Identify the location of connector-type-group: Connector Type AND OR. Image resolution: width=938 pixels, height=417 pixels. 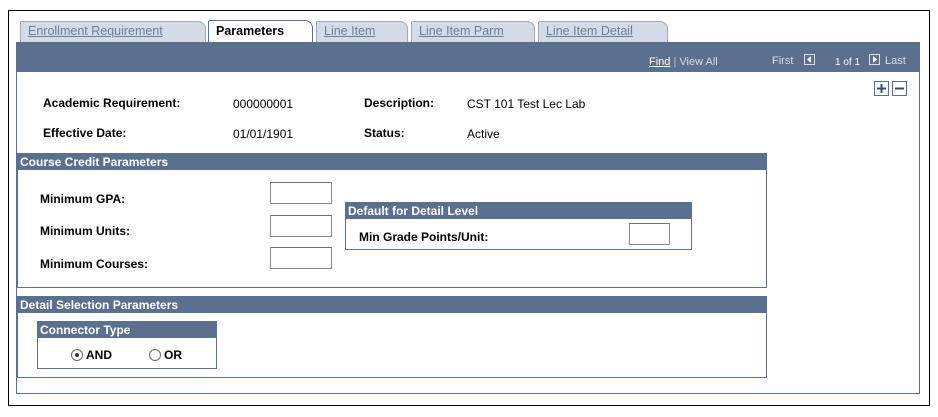
(127, 345).